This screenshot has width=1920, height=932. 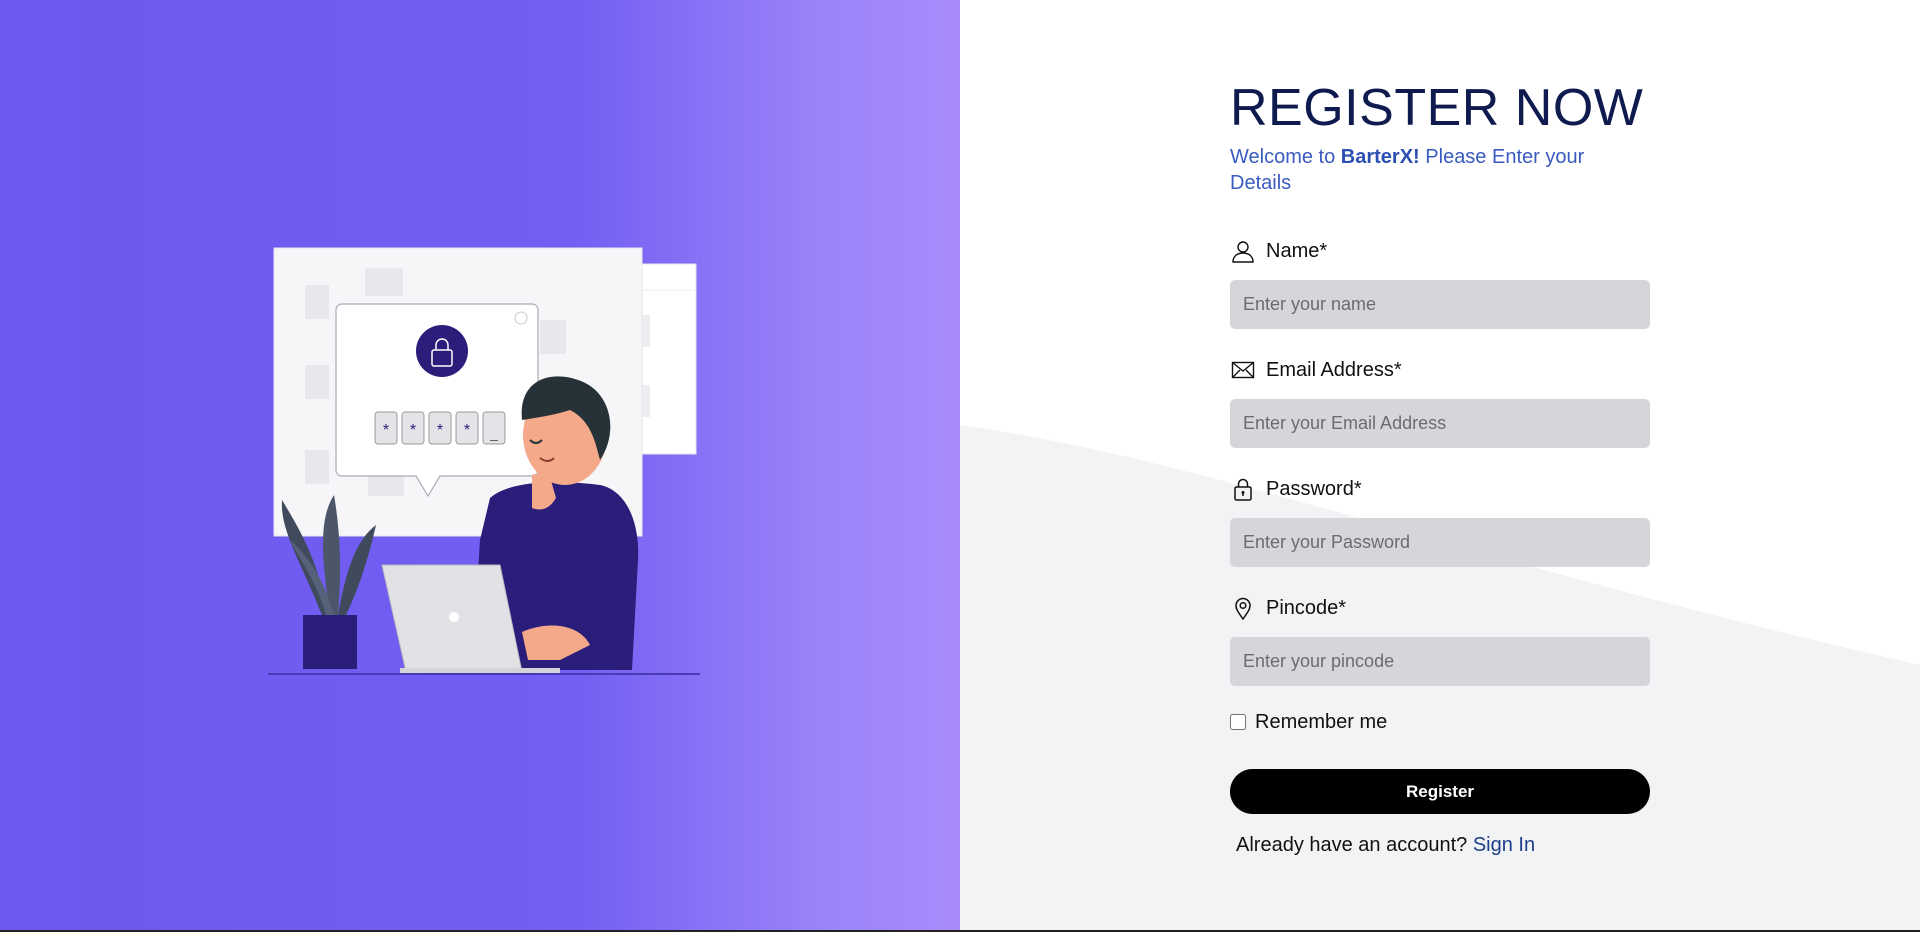 I want to click on login-illustration: * * * * _, so click(x=484, y=461).